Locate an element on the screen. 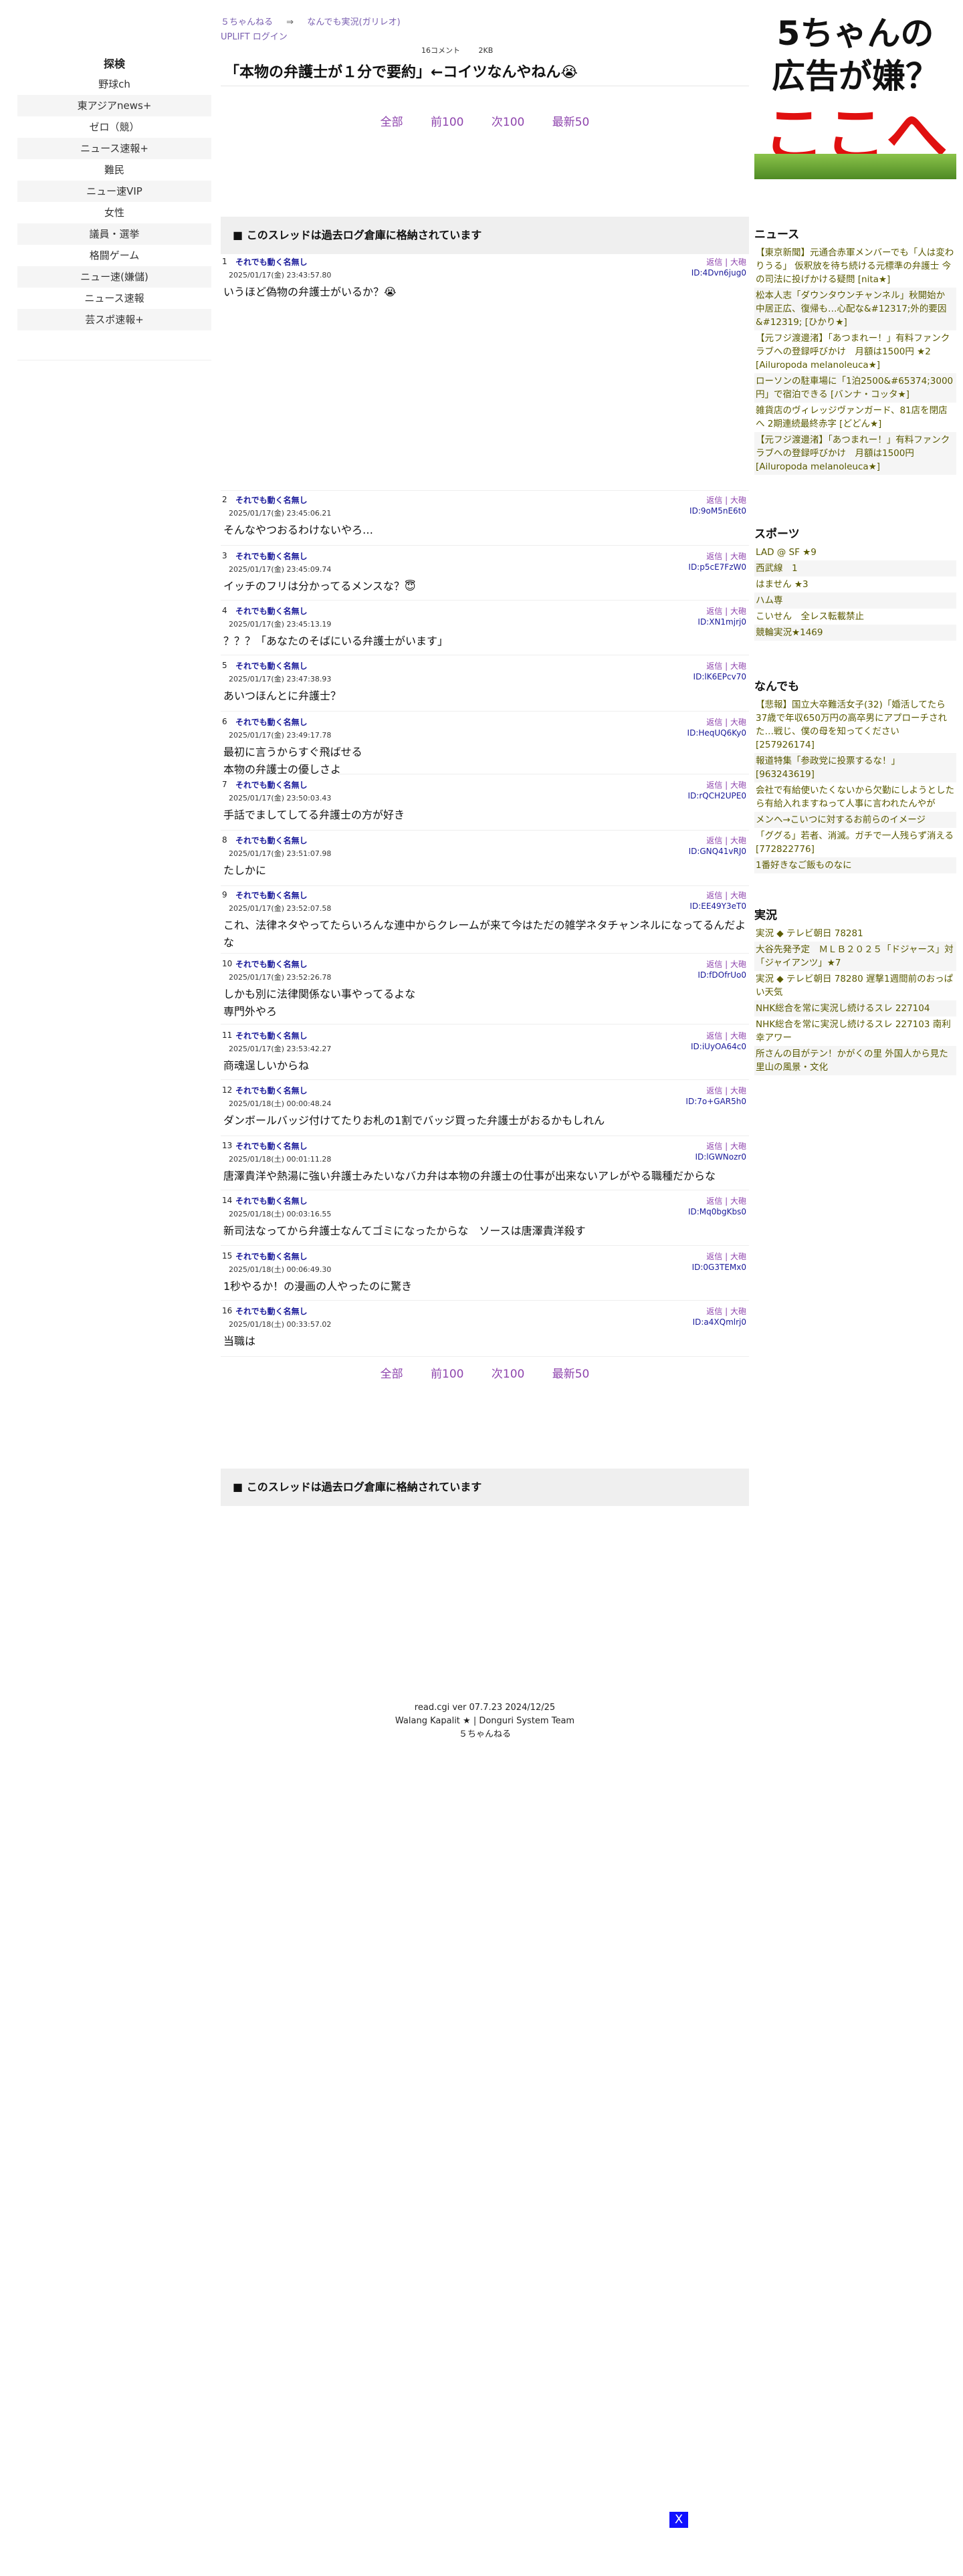  pager-latest-link: 最新50 is located at coordinates (571, 1374).